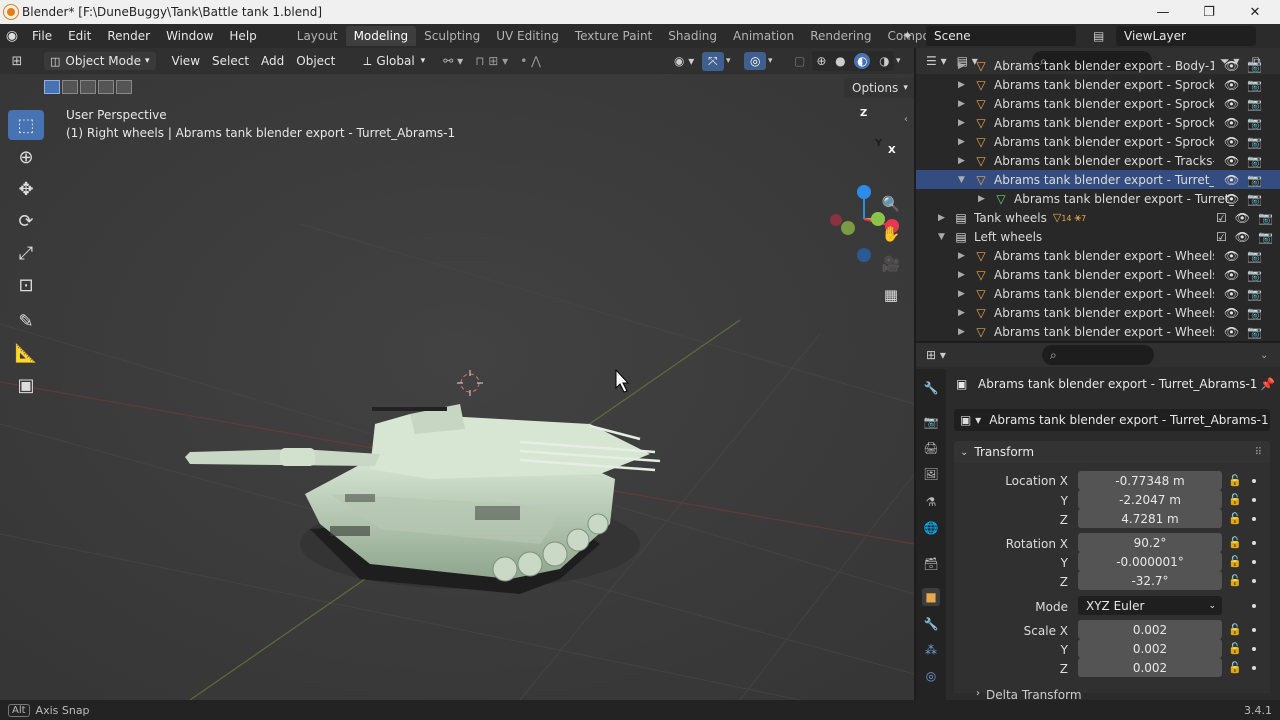  Describe the element at coordinates (88, 87) in the screenshot. I see `select-subtract-icon` at that location.